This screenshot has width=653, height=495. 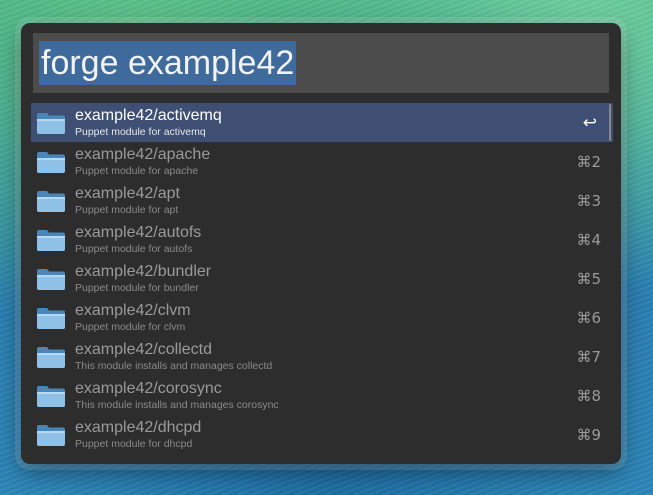 I want to click on result-title: example42/apt, so click(x=127, y=193).